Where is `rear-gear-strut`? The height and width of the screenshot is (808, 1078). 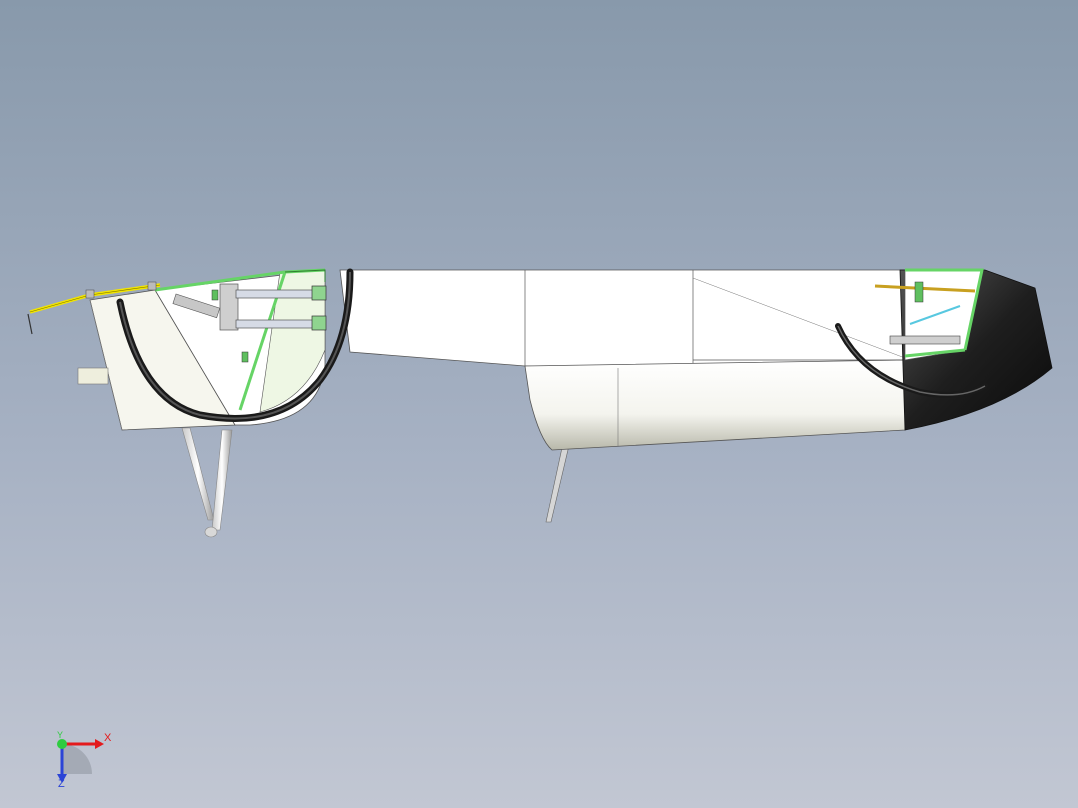 rear-gear-strut is located at coordinates (207, 482).